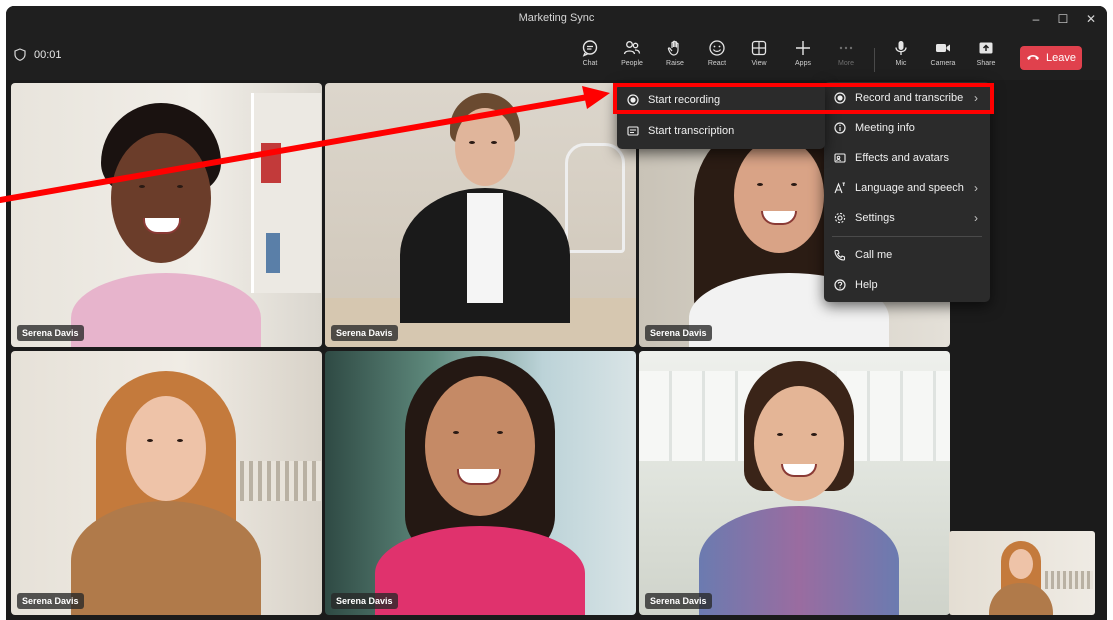 The image size is (1113, 620). I want to click on toolbar-divider, so click(874, 60).